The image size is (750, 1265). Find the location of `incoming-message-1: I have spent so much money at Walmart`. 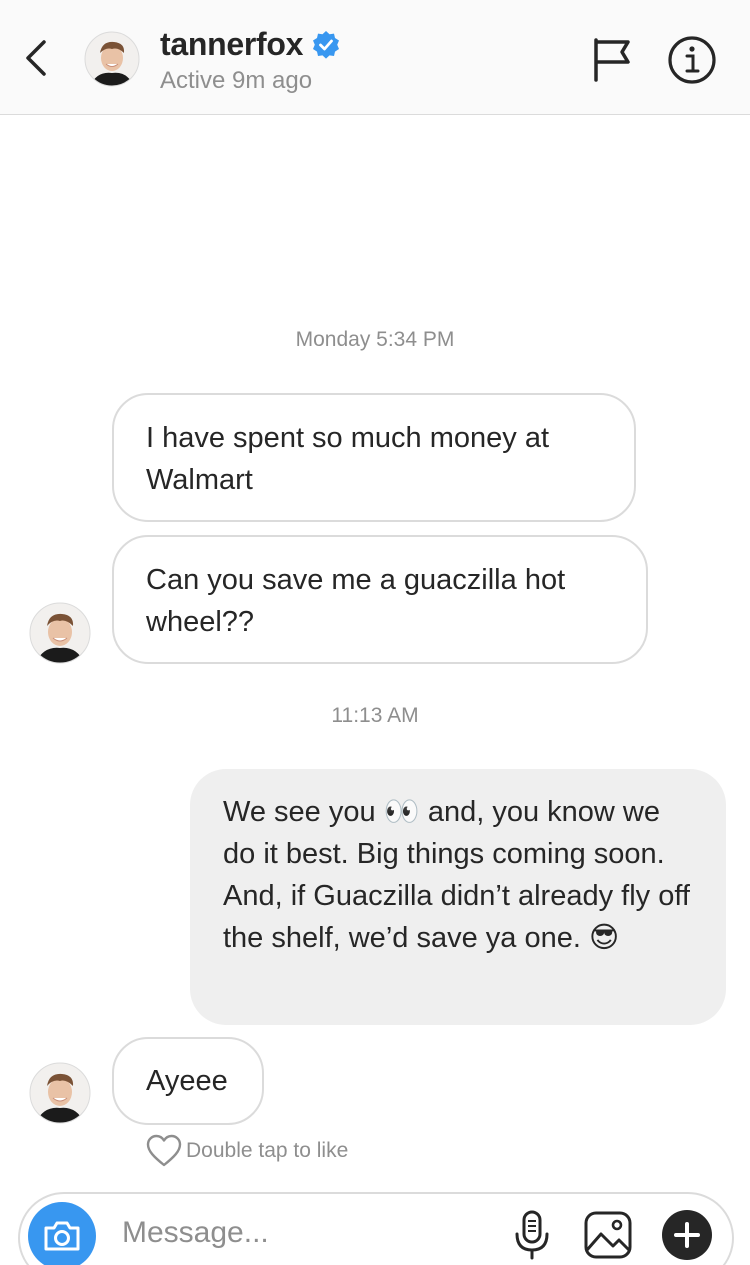

incoming-message-1: I have spent so much money at Walmart is located at coordinates (374, 457).